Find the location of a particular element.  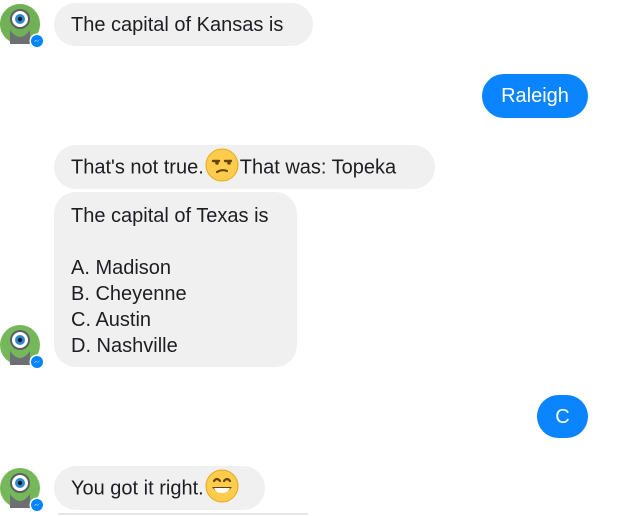

incoming-message-bubble: The capital of Kansas is is located at coordinates (183, 24).